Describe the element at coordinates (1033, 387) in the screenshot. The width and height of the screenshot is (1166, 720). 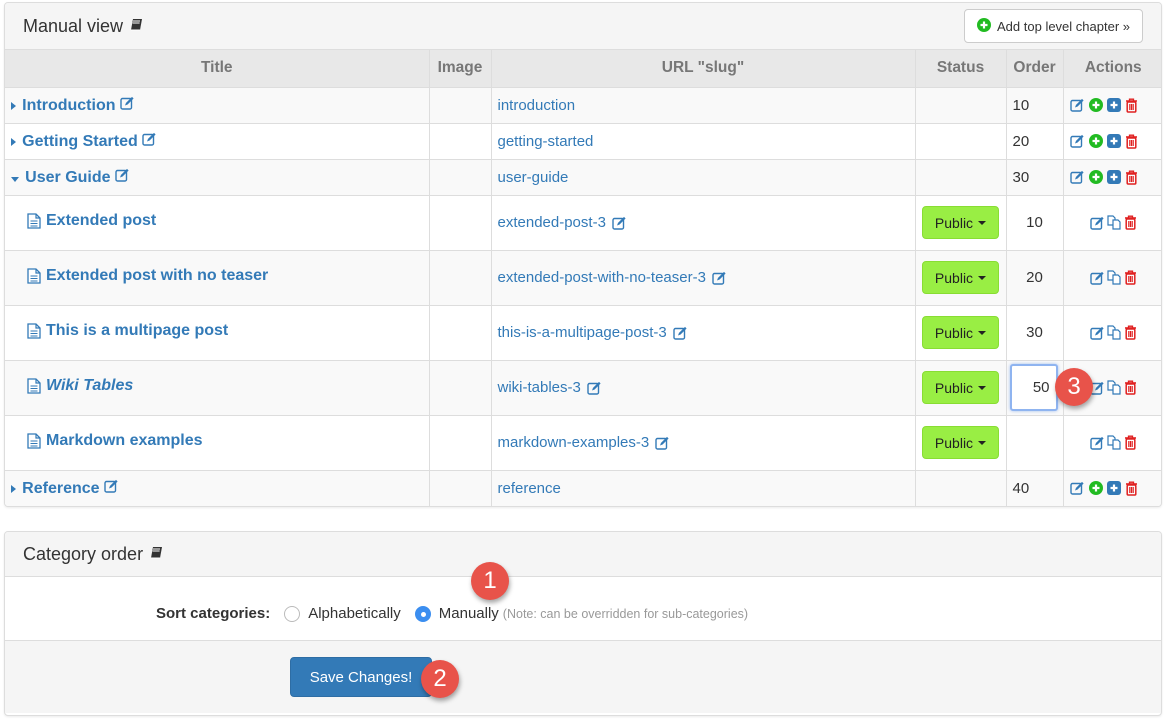
I see `order-input` at that location.